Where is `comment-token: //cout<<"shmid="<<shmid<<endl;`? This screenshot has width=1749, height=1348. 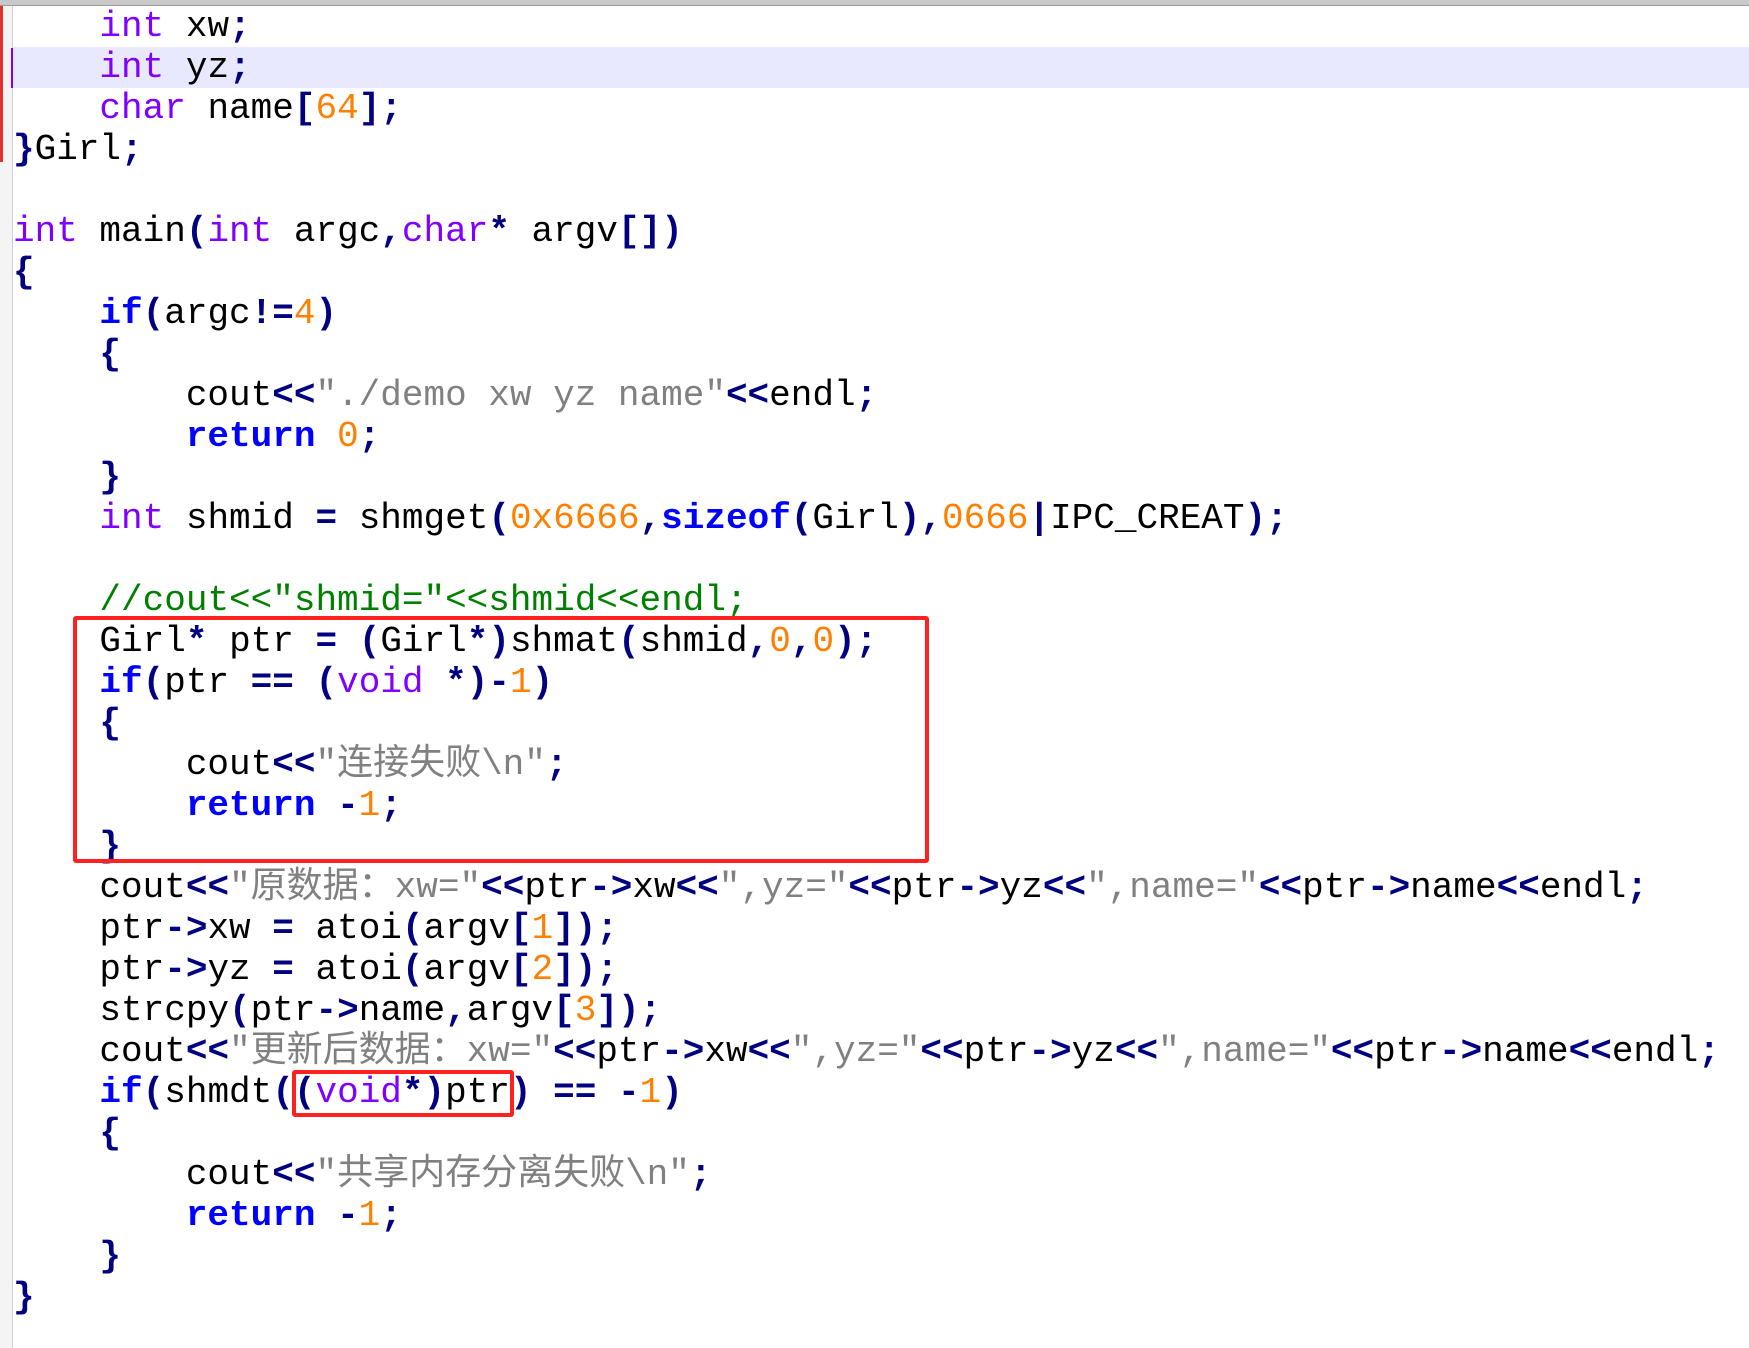 comment-token: //cout<<"shmid="<<shmid<<endl; is located at coordinates (423, 600).